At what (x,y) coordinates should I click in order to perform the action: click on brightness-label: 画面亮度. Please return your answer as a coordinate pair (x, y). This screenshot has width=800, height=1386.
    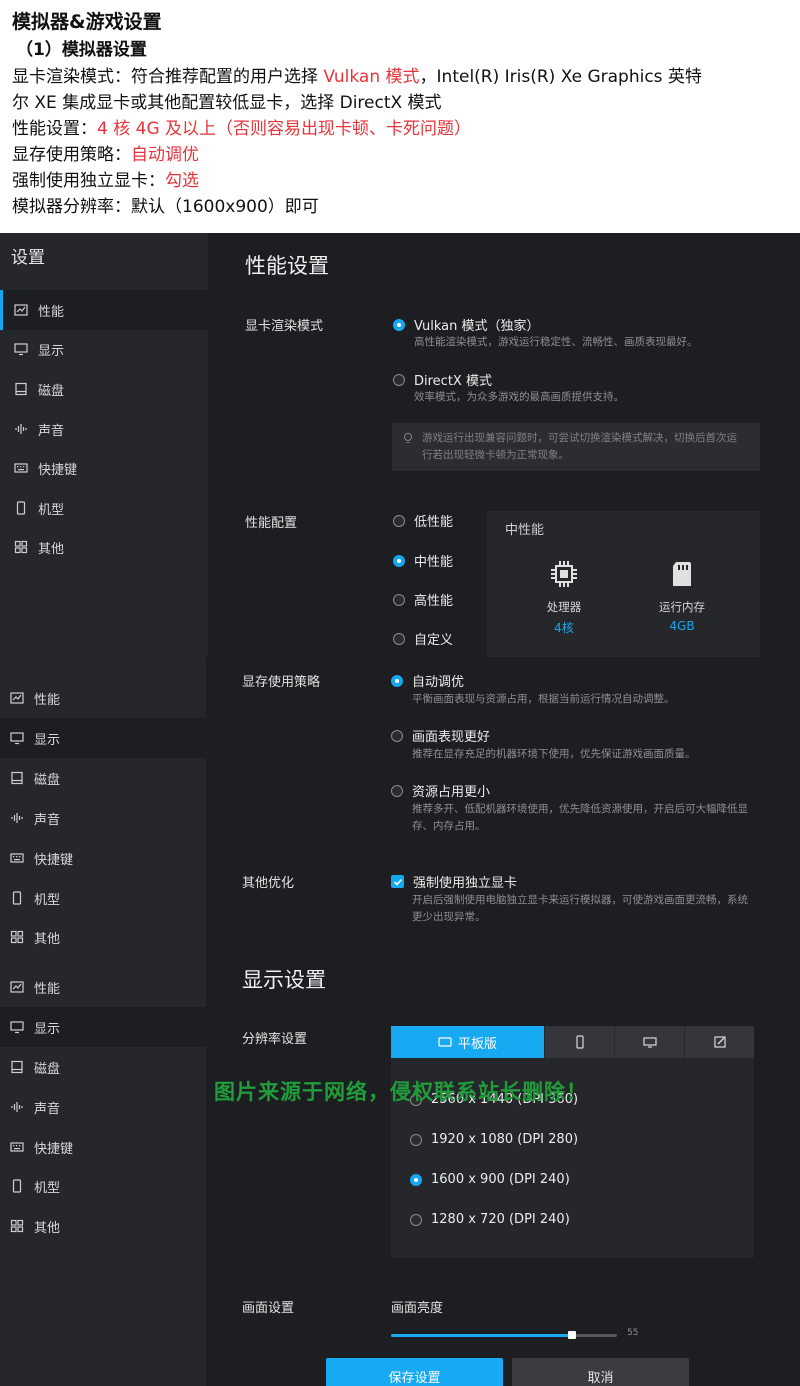
    Looking at the image, I should click on (417, 1308).